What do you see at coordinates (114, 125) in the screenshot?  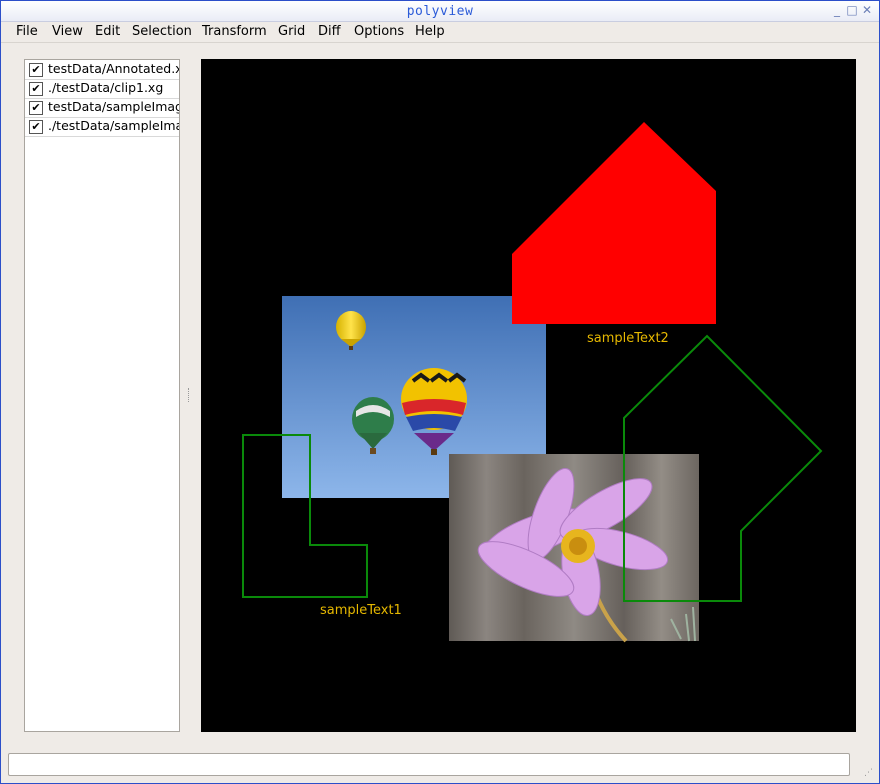 I see `file-label: ./testData/sampleIma` at bounding box center [114, 125].